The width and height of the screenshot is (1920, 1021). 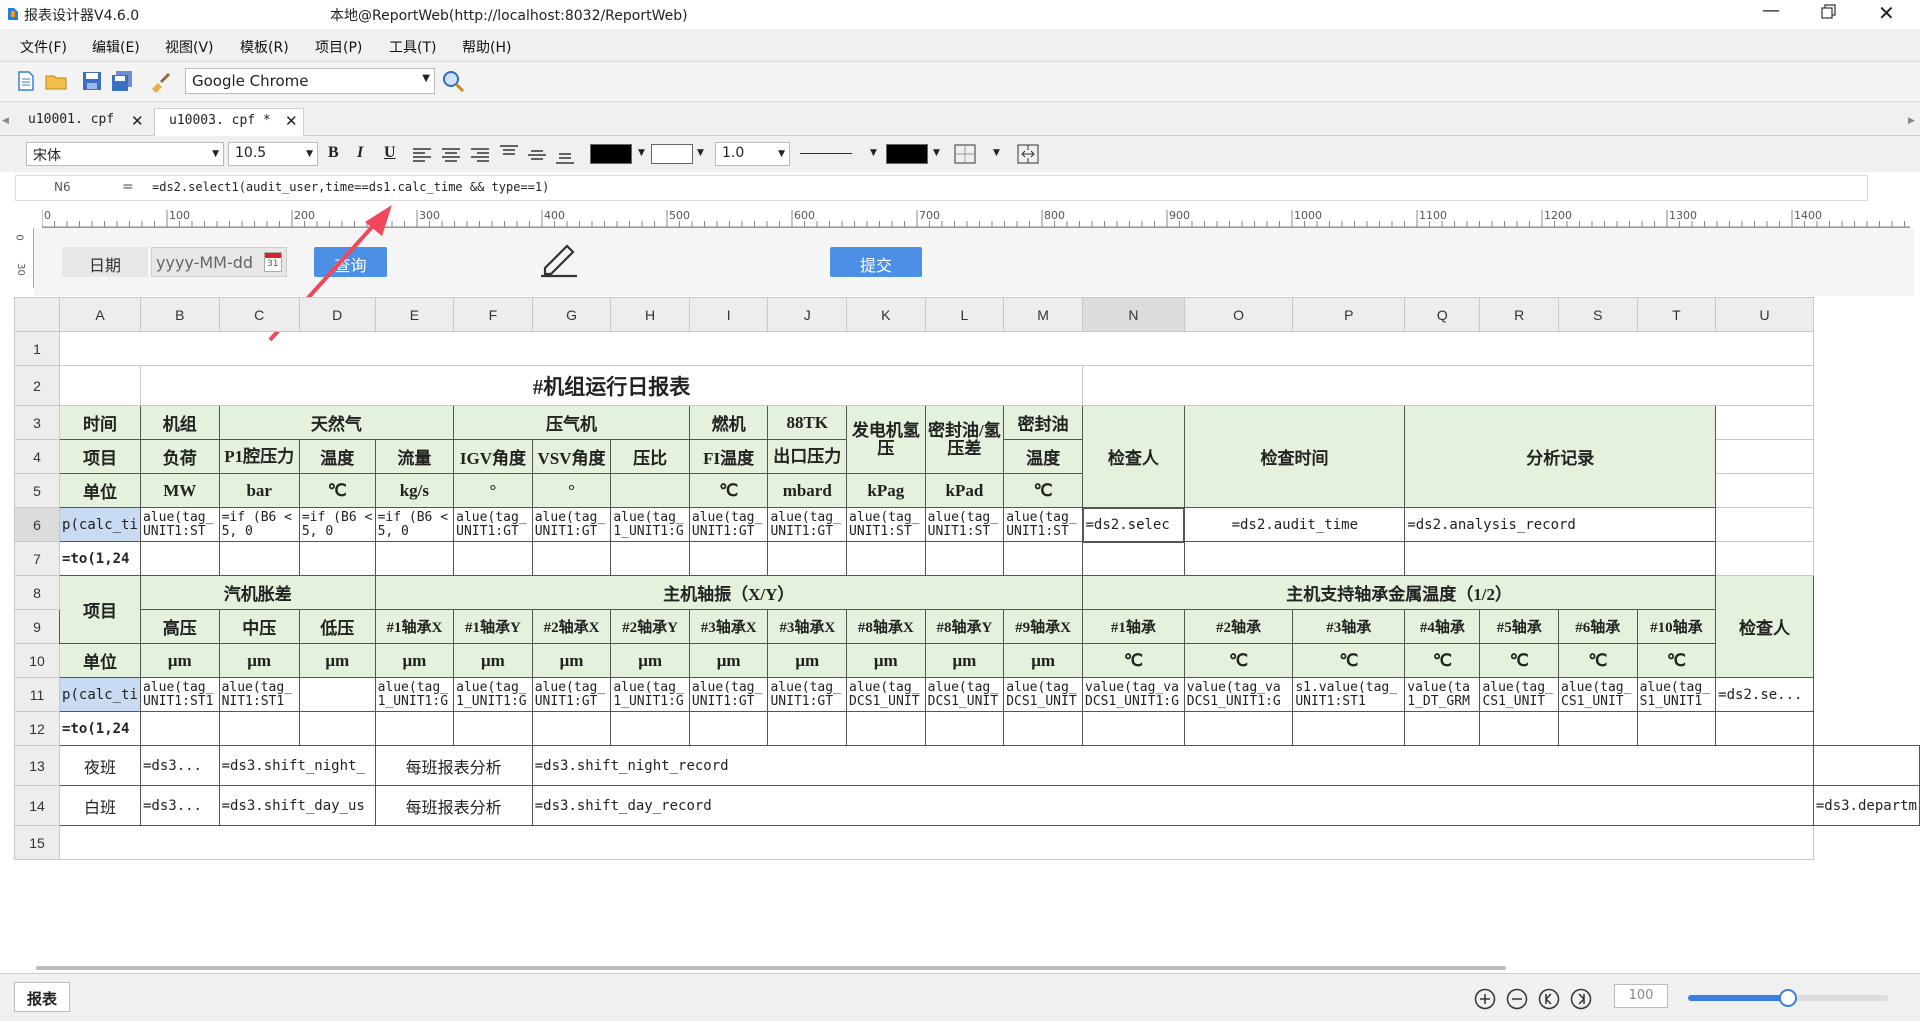 What do you see at coordinates (1560, 524) in the screenshot?
I see `formula-cell: =ds2.analysis_record` at bounding box center [1560, 524].